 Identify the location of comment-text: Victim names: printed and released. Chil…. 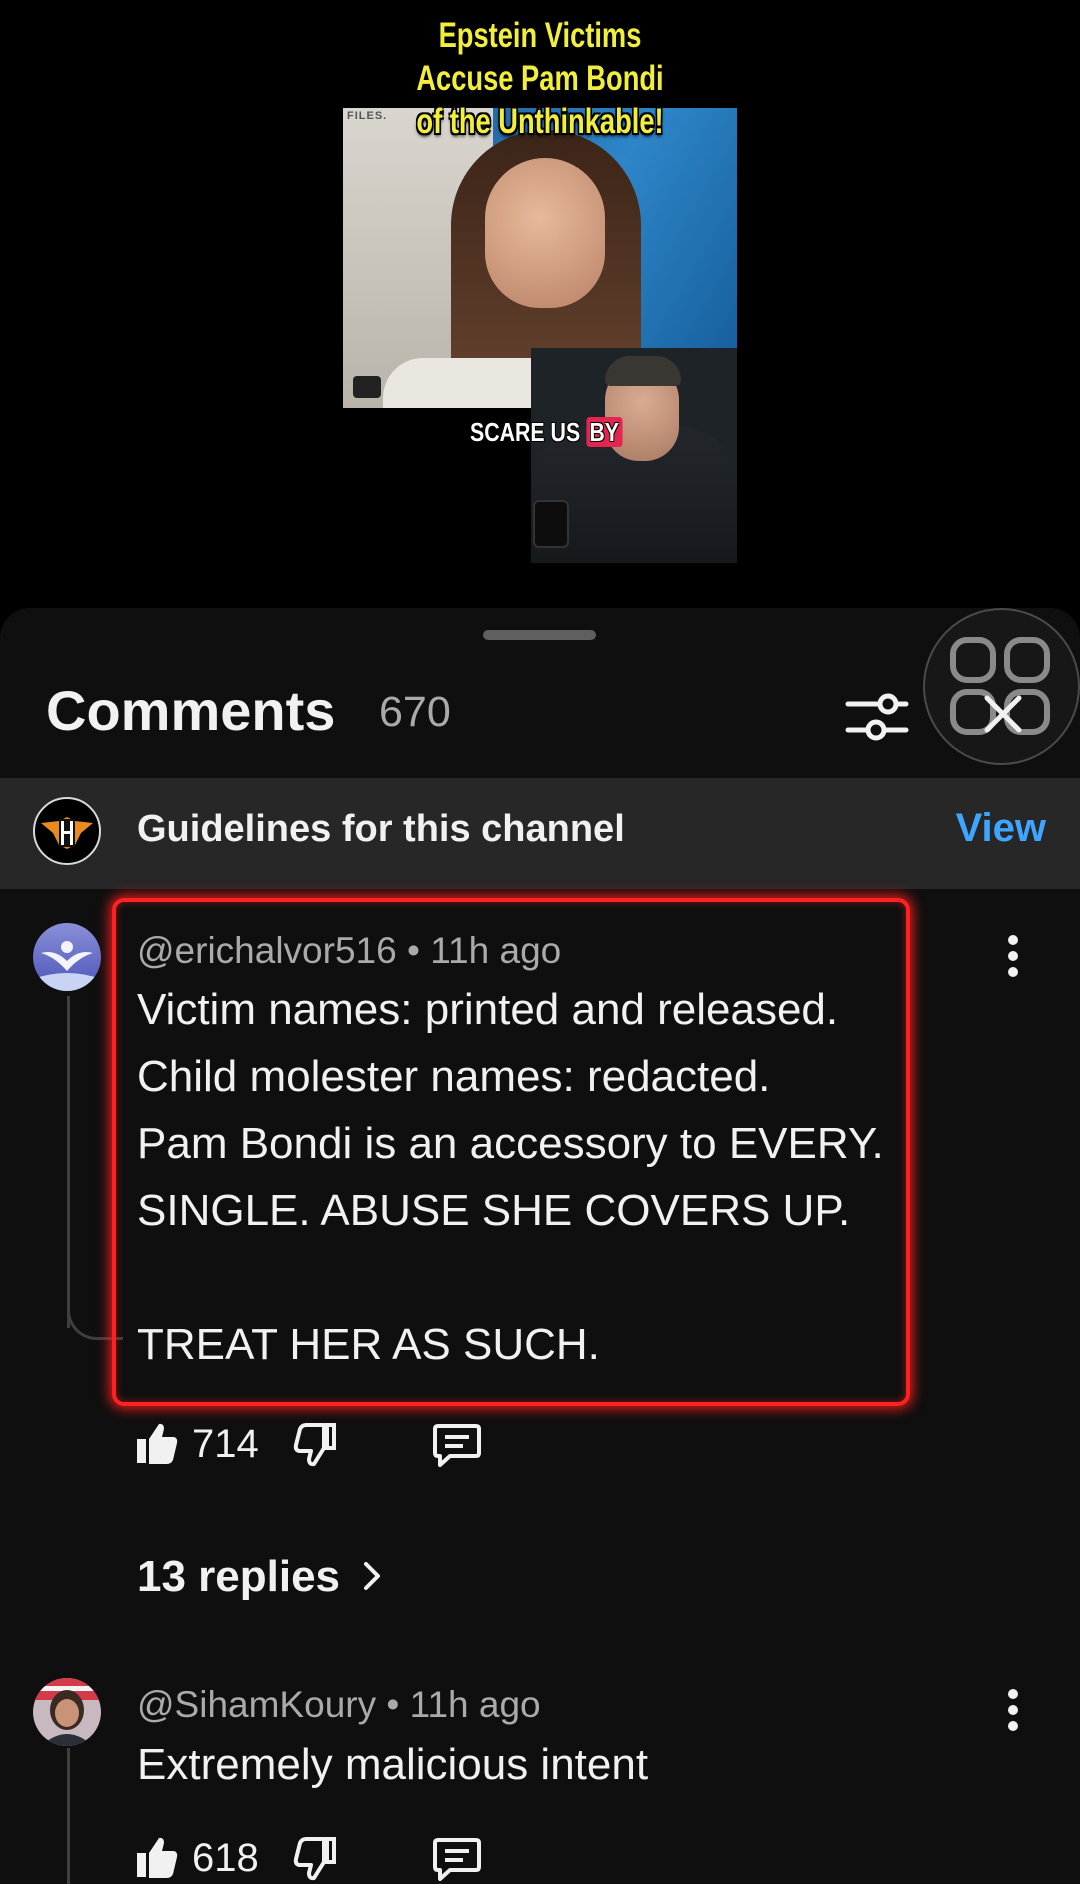
(510, 1177).